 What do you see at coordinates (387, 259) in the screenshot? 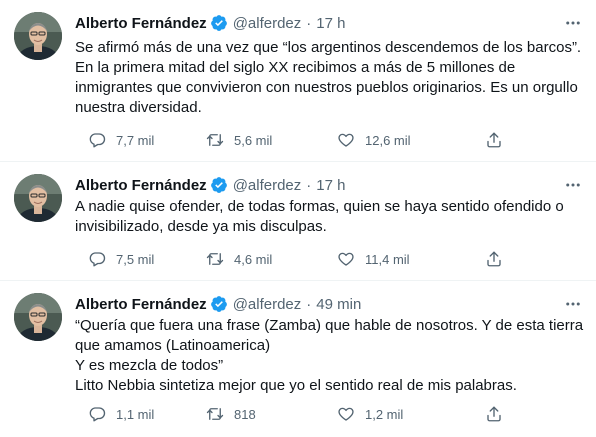
I see `like-count: 11,4 mil` at bounding box center [387, 259].